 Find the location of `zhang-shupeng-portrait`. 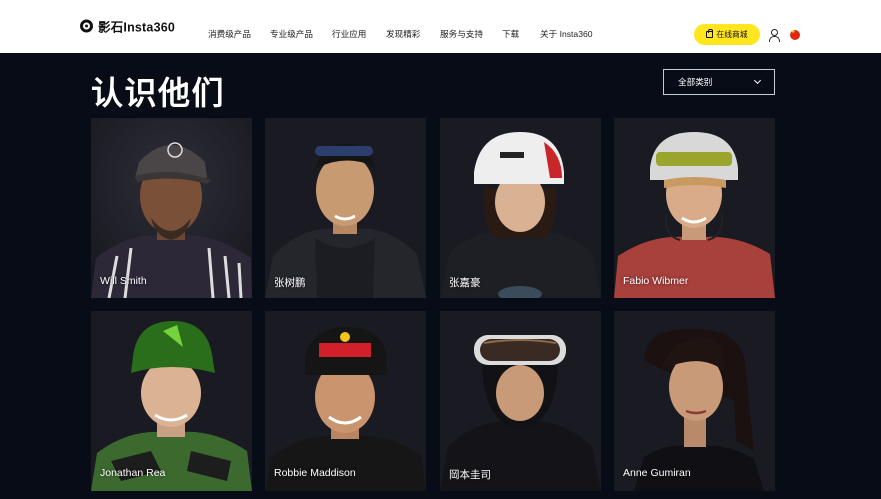

zhang-shupeng-portrait is located at coordinates (345, 208).